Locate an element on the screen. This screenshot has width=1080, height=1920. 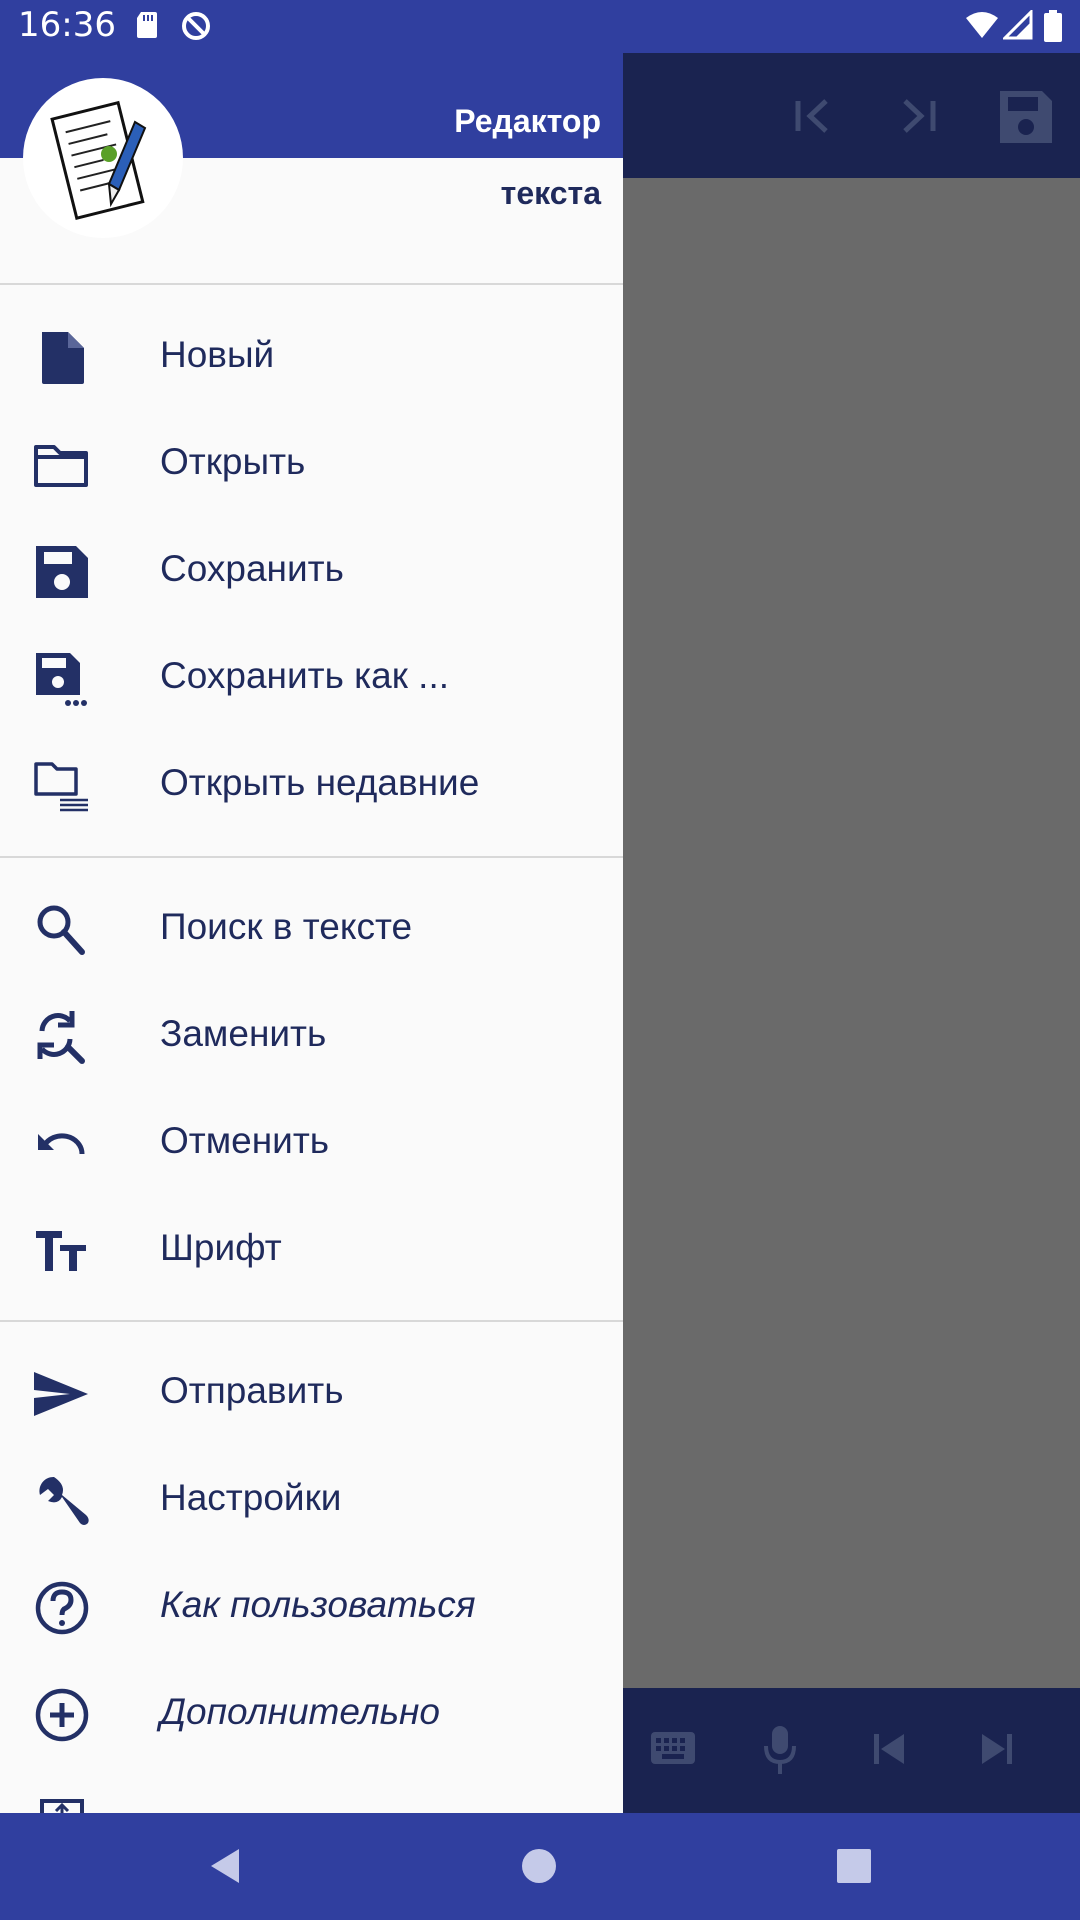
menu-item-save: Сохранить is located at coordinates (311, 571).